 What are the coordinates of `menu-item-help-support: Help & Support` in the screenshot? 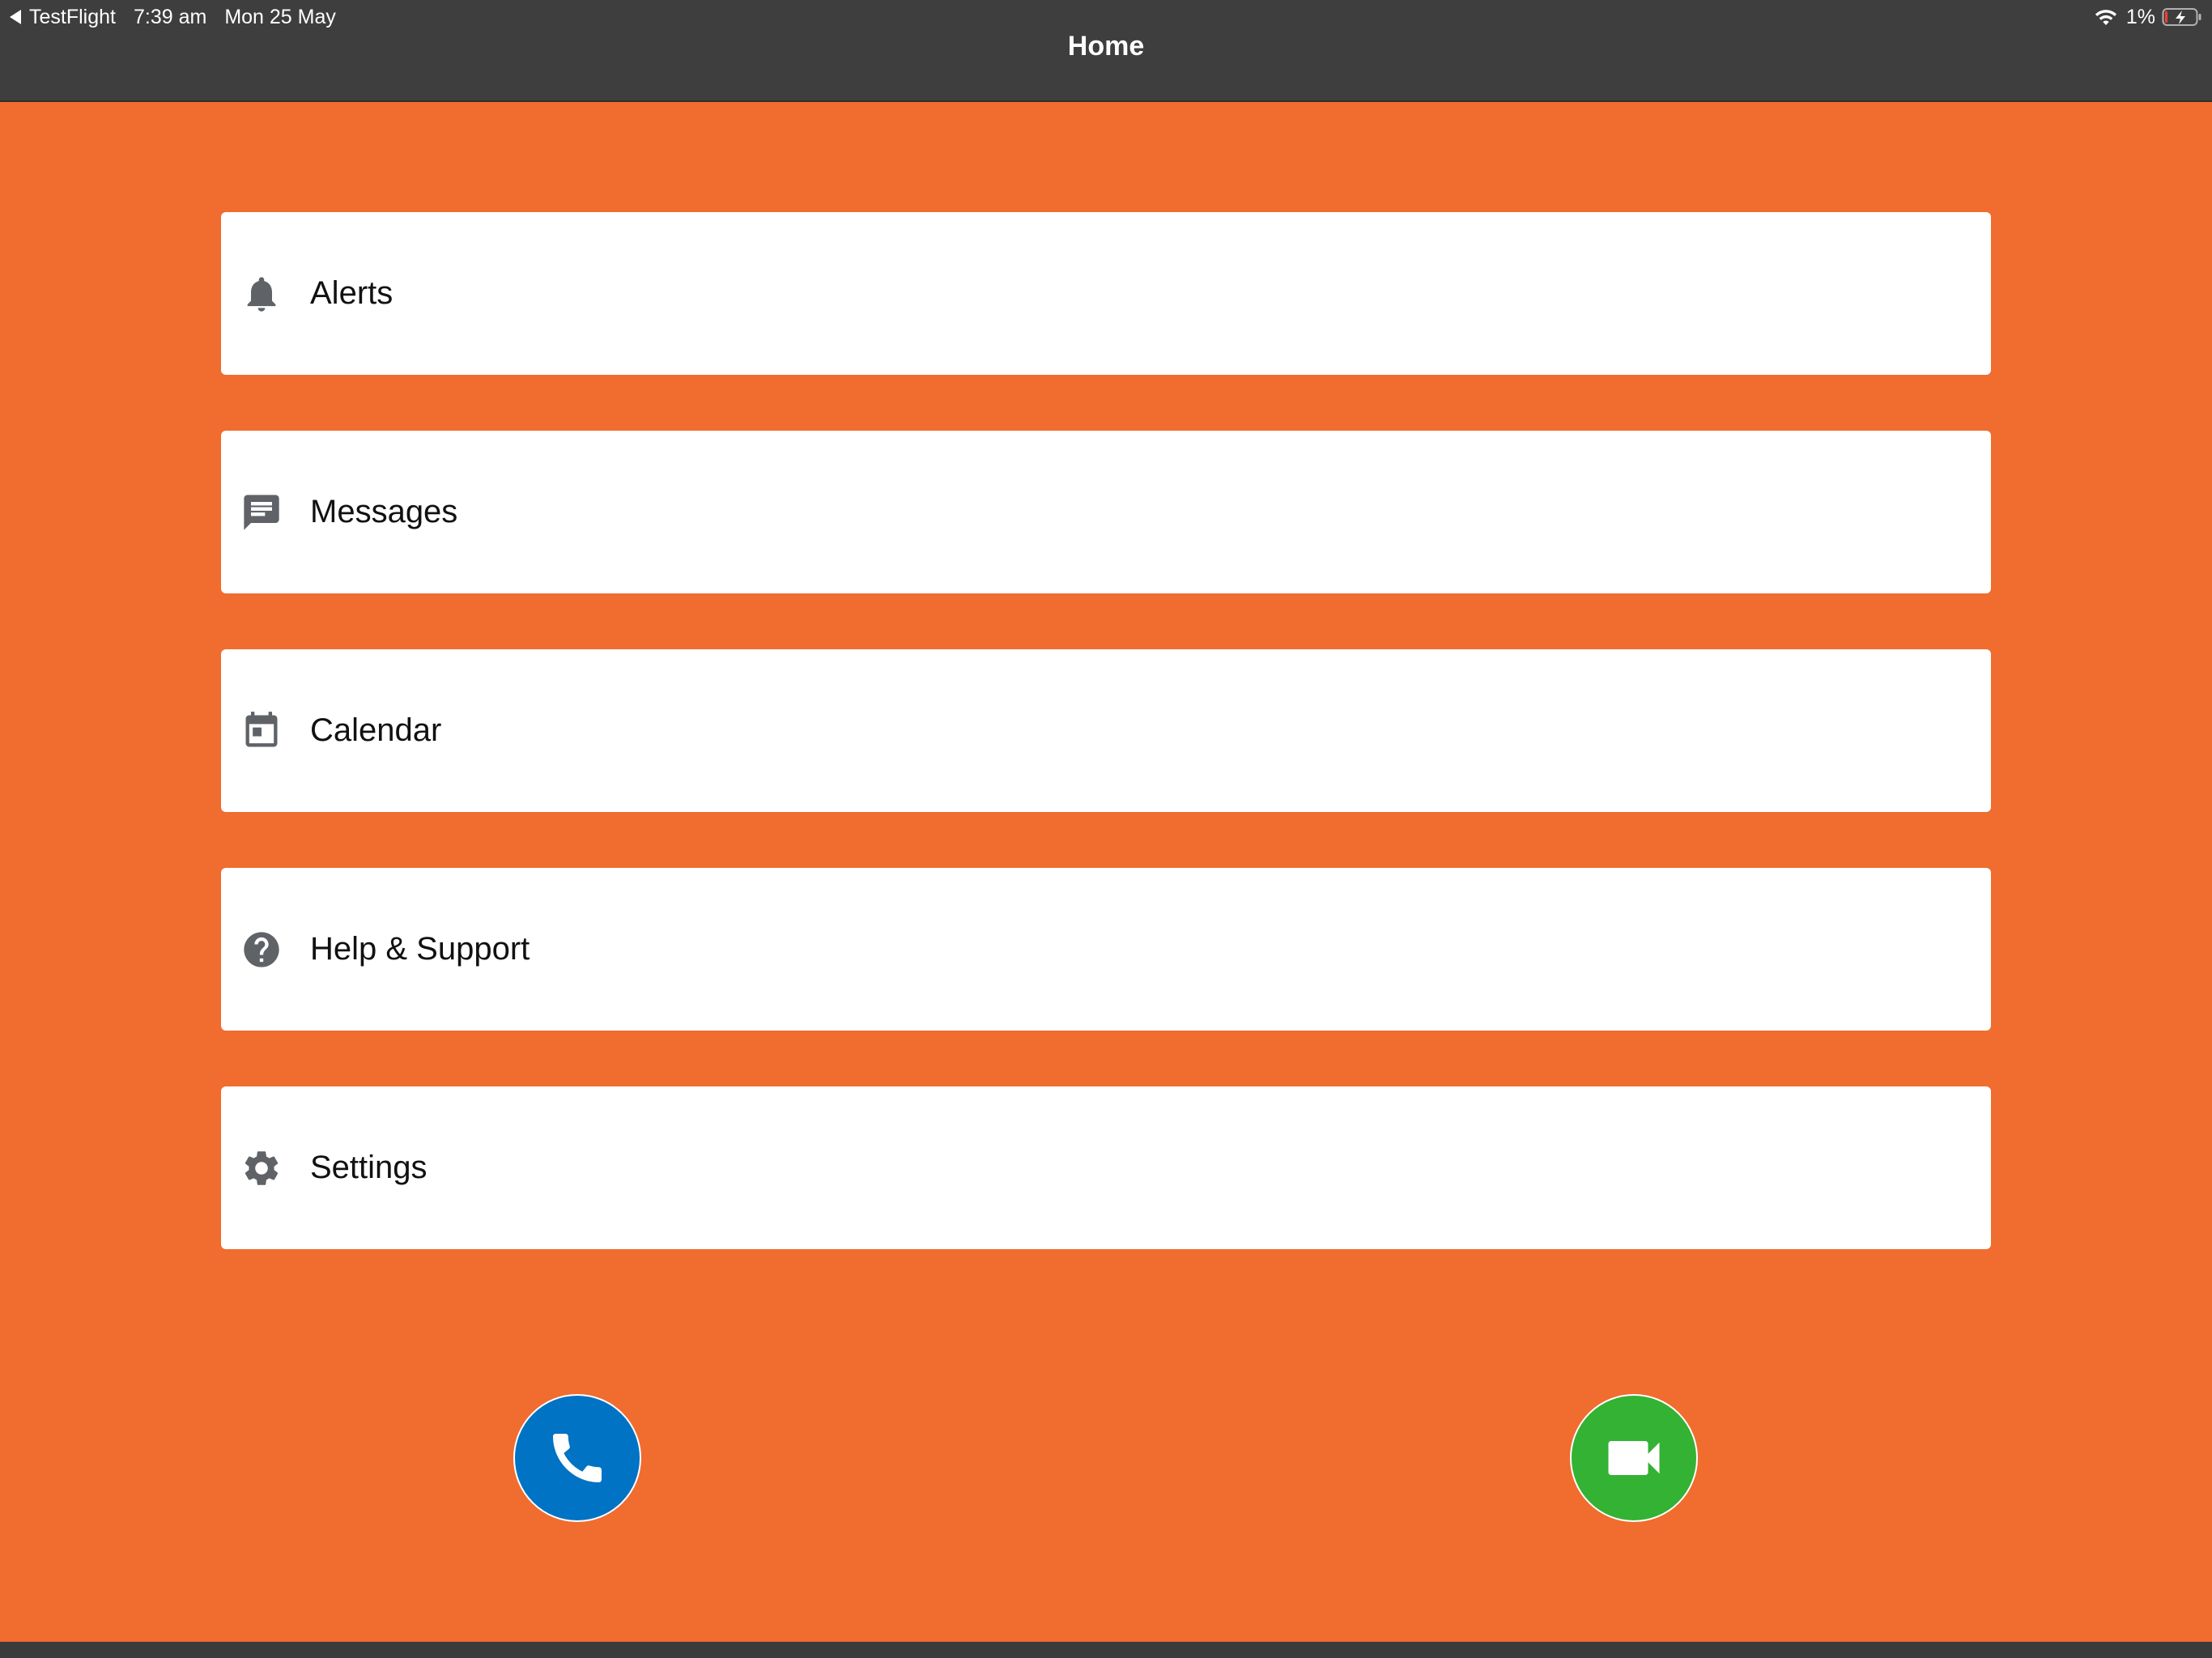 It's located at (1106, 949).